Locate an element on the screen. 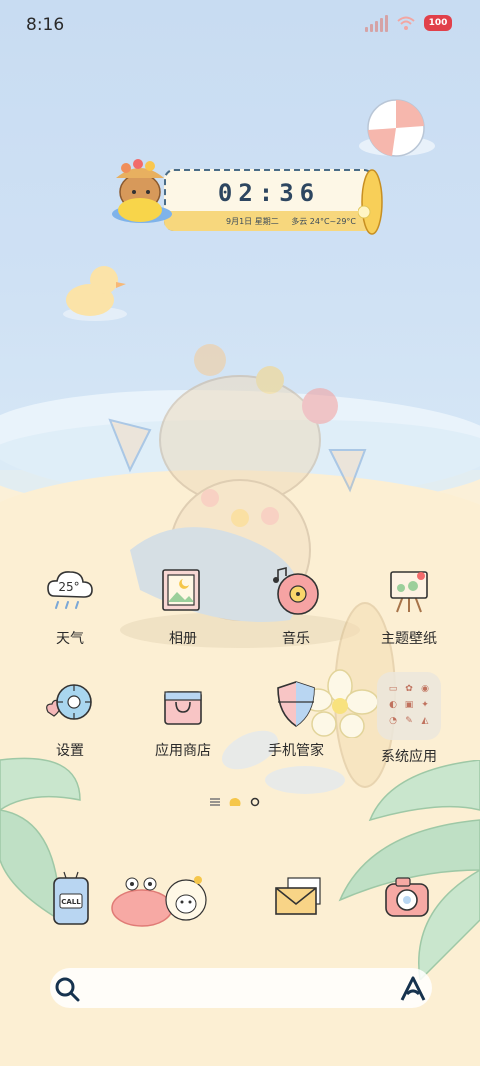 Image resolution: width=480 pixels, height=1066 pixels. app-settings: 设置 is located at coordinates (70, 719).